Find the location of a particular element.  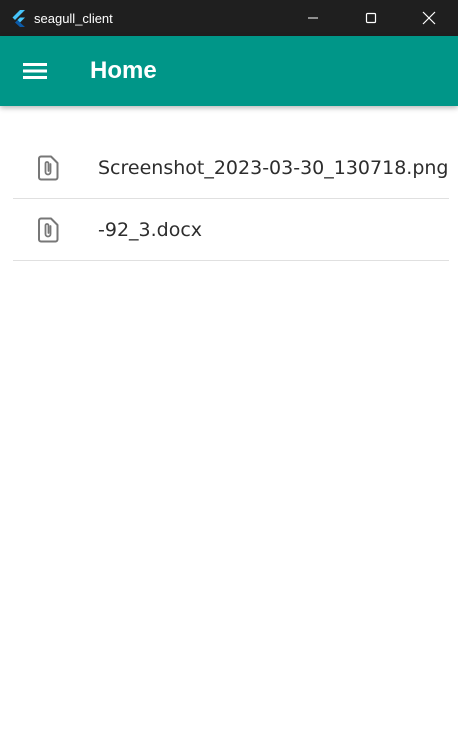

window-titlebar: seagull_client is located at coordinates (229, 18).